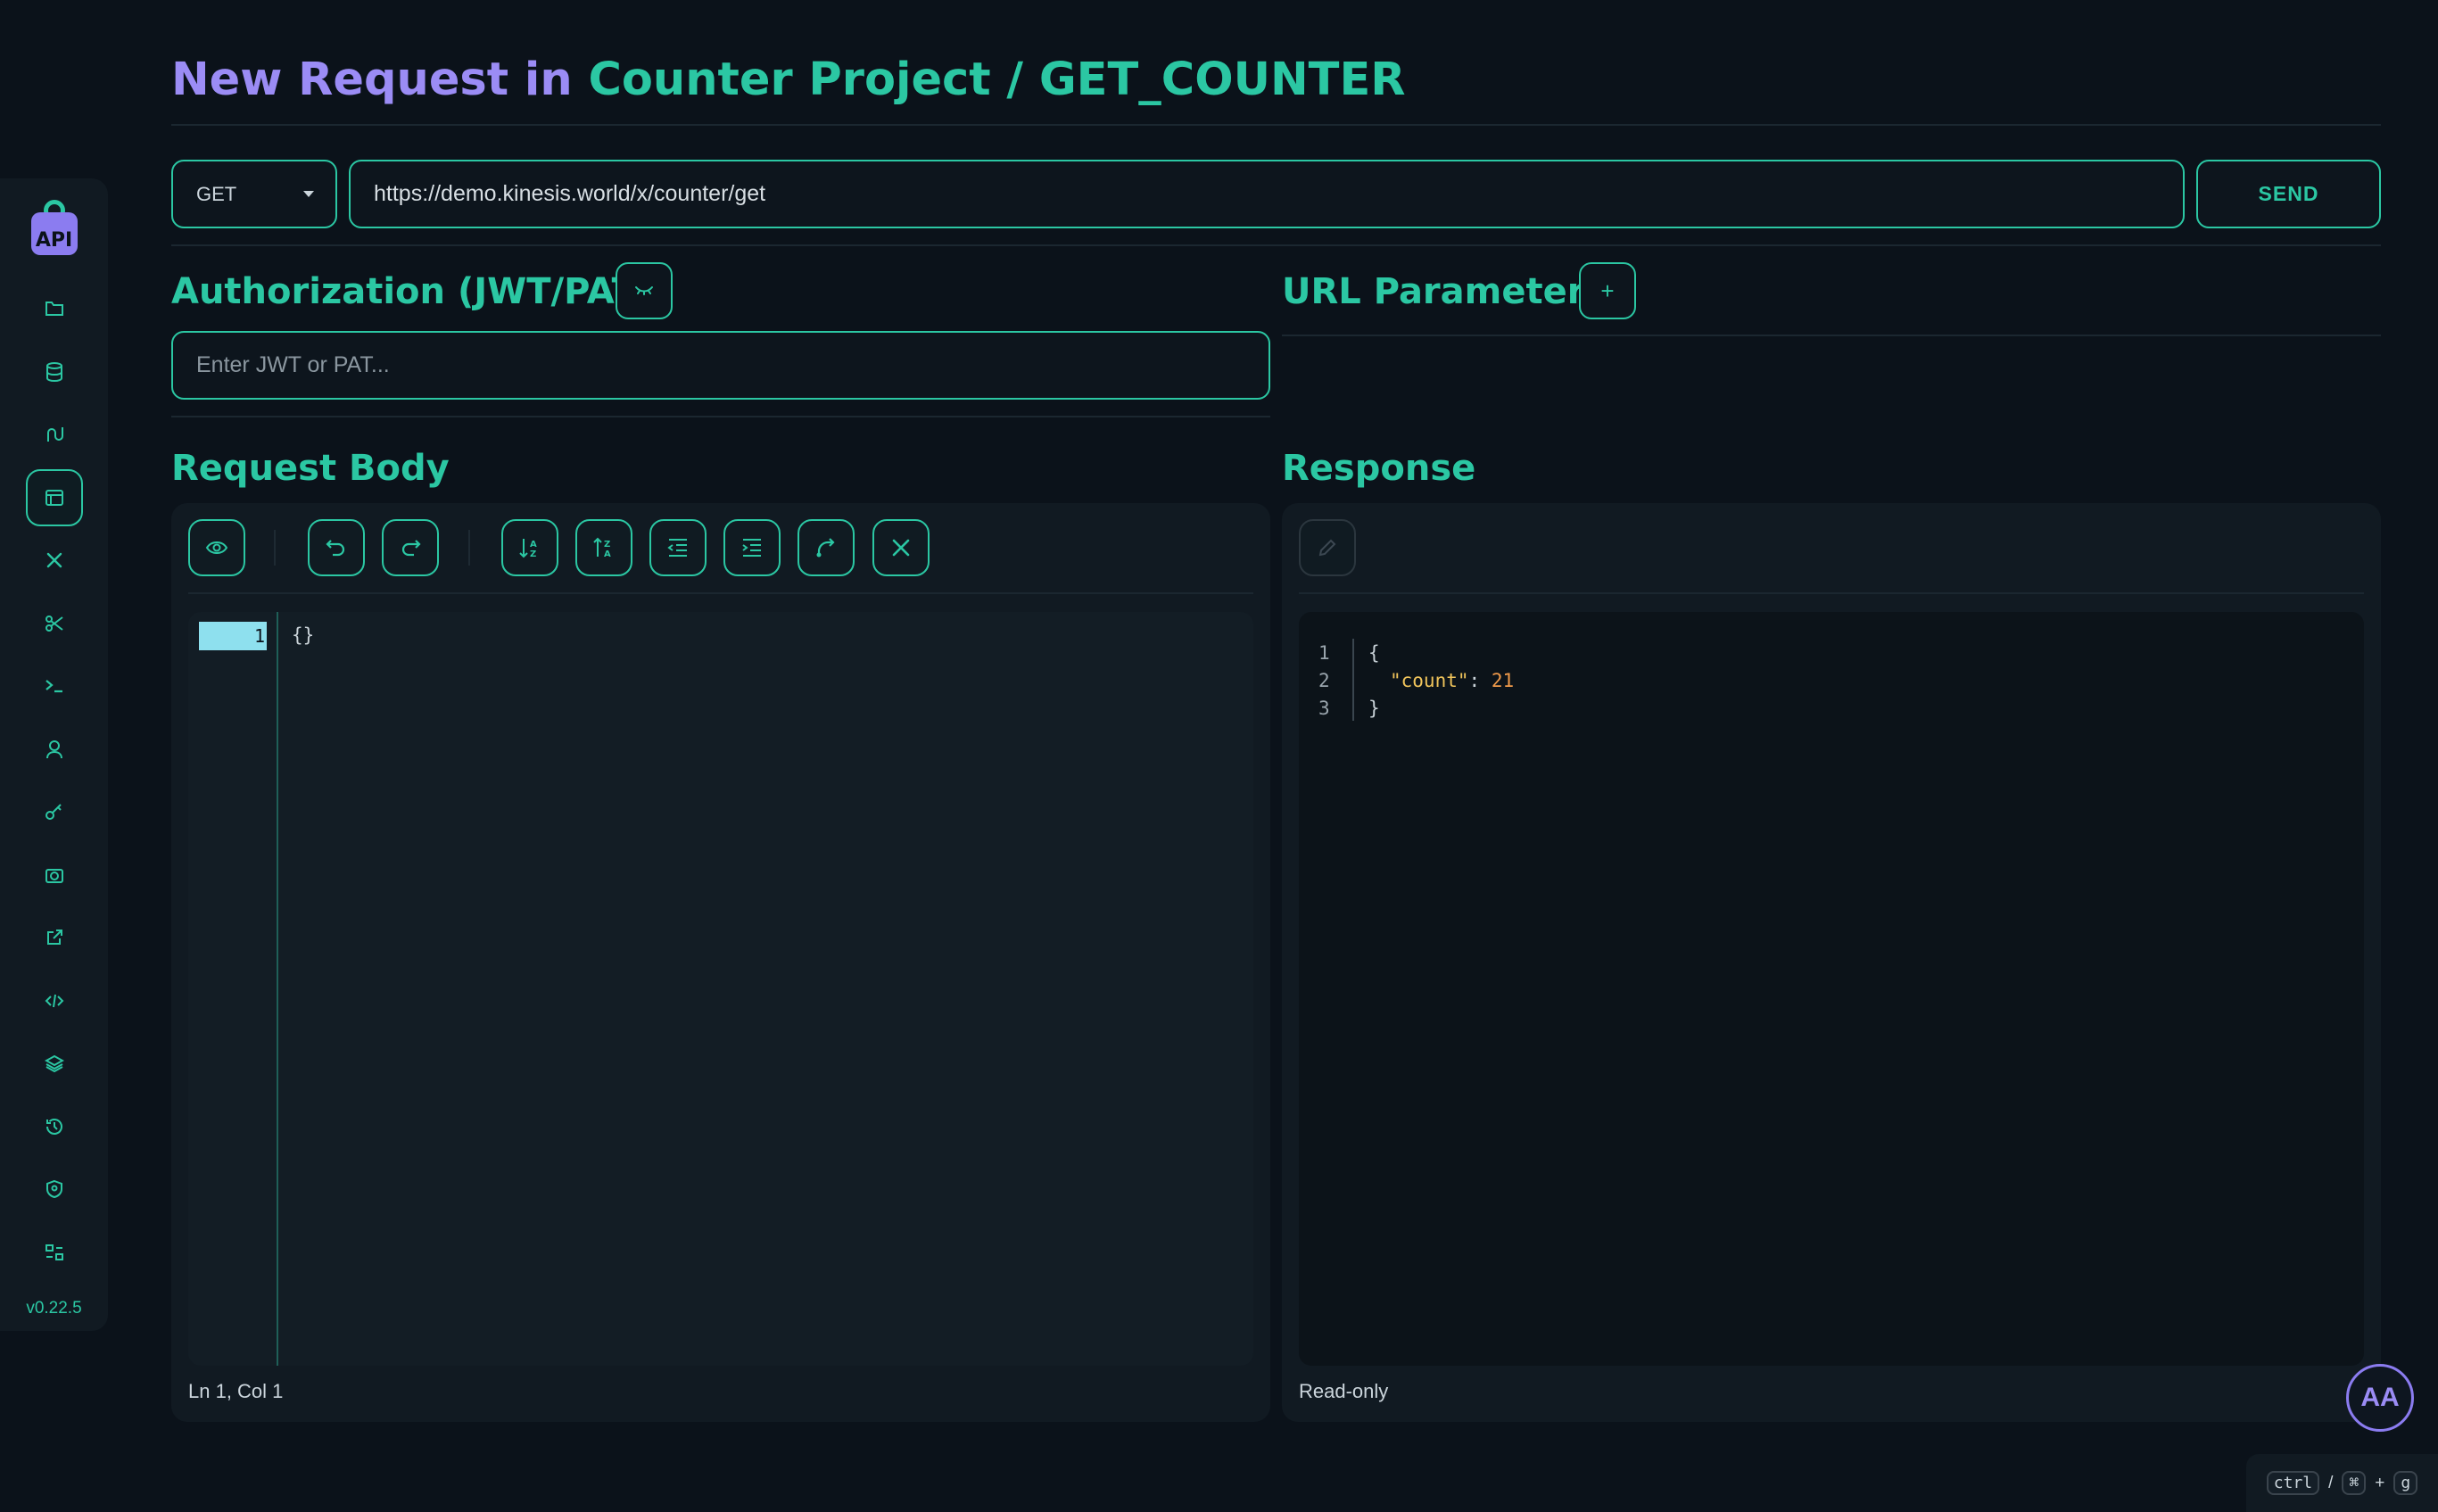 This screenshot has width=2438, height=1512. I want to click on outdent-button, so click(678, 547).